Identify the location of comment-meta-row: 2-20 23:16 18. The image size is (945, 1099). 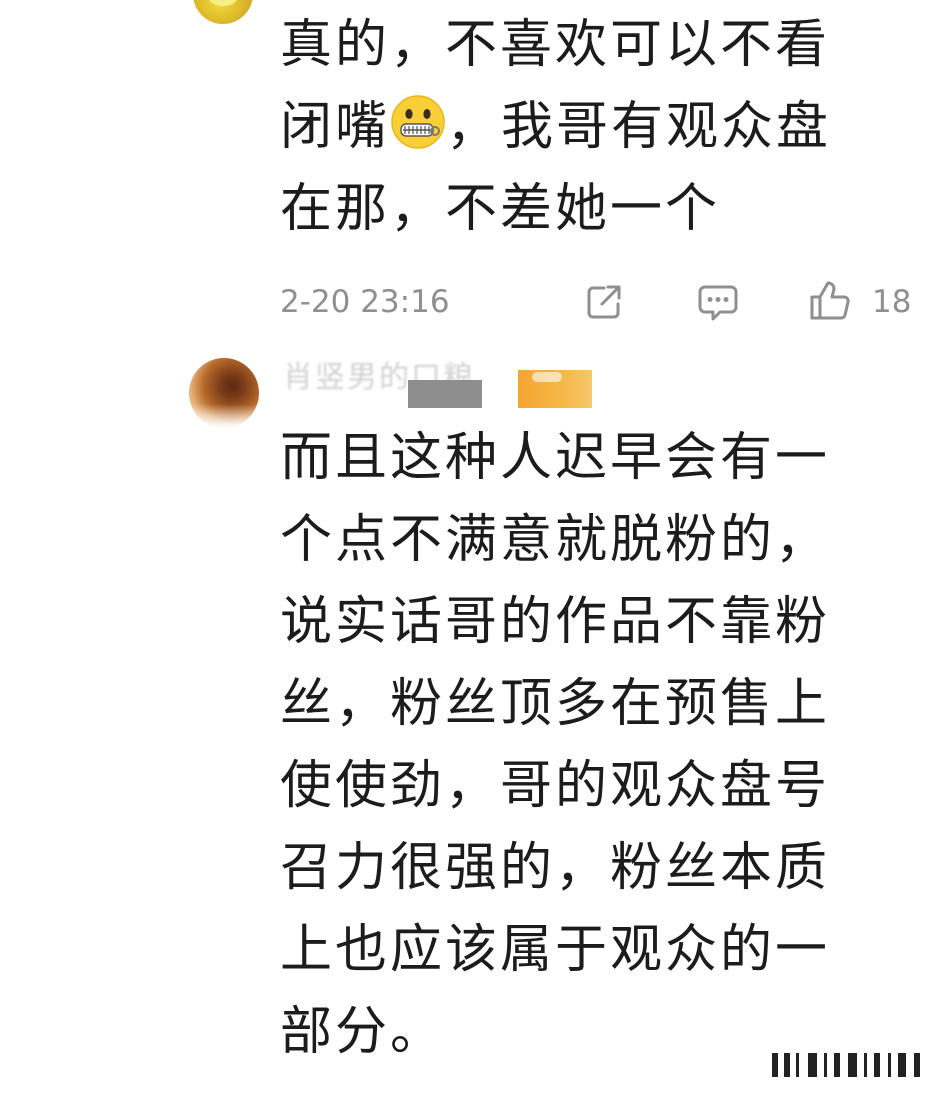
(600, 303).